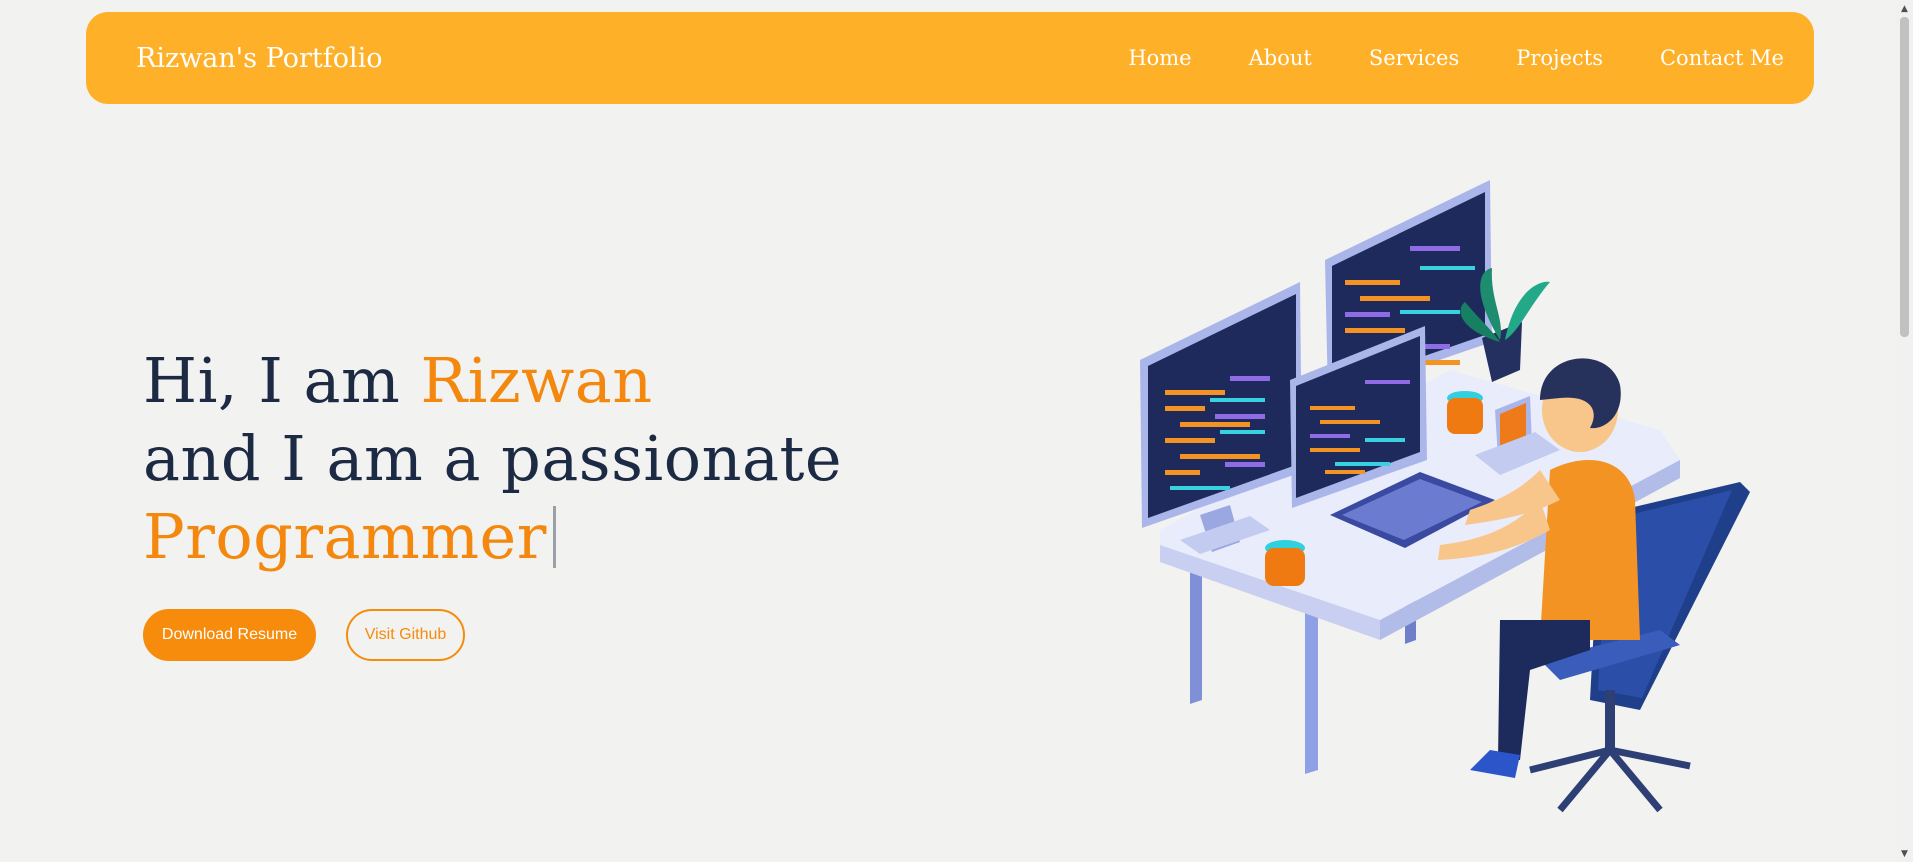 This screenshot has height=862, width=1913. Describe the element at coordinates (1722, 58) in the screenshot. I see `nav-link-contact: Contact Me` at that location.